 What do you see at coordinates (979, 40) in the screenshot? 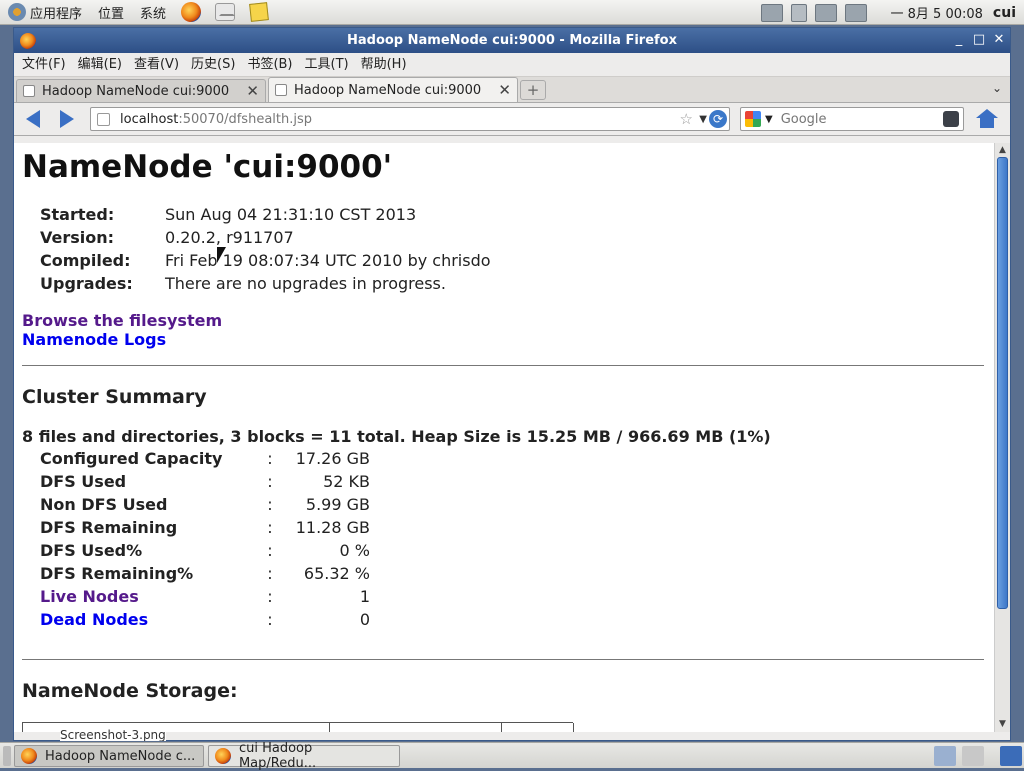
I see `maximize-button: □` at bounding box center [979, 40].